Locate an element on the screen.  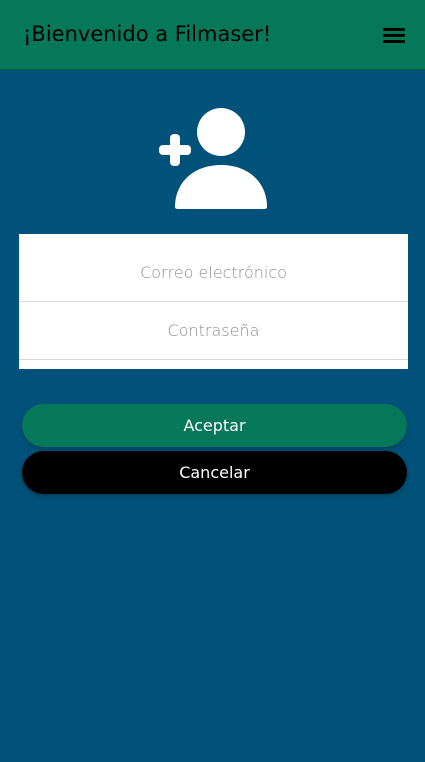
cancel-button: Cancelar is located at coordinates (214, 472).